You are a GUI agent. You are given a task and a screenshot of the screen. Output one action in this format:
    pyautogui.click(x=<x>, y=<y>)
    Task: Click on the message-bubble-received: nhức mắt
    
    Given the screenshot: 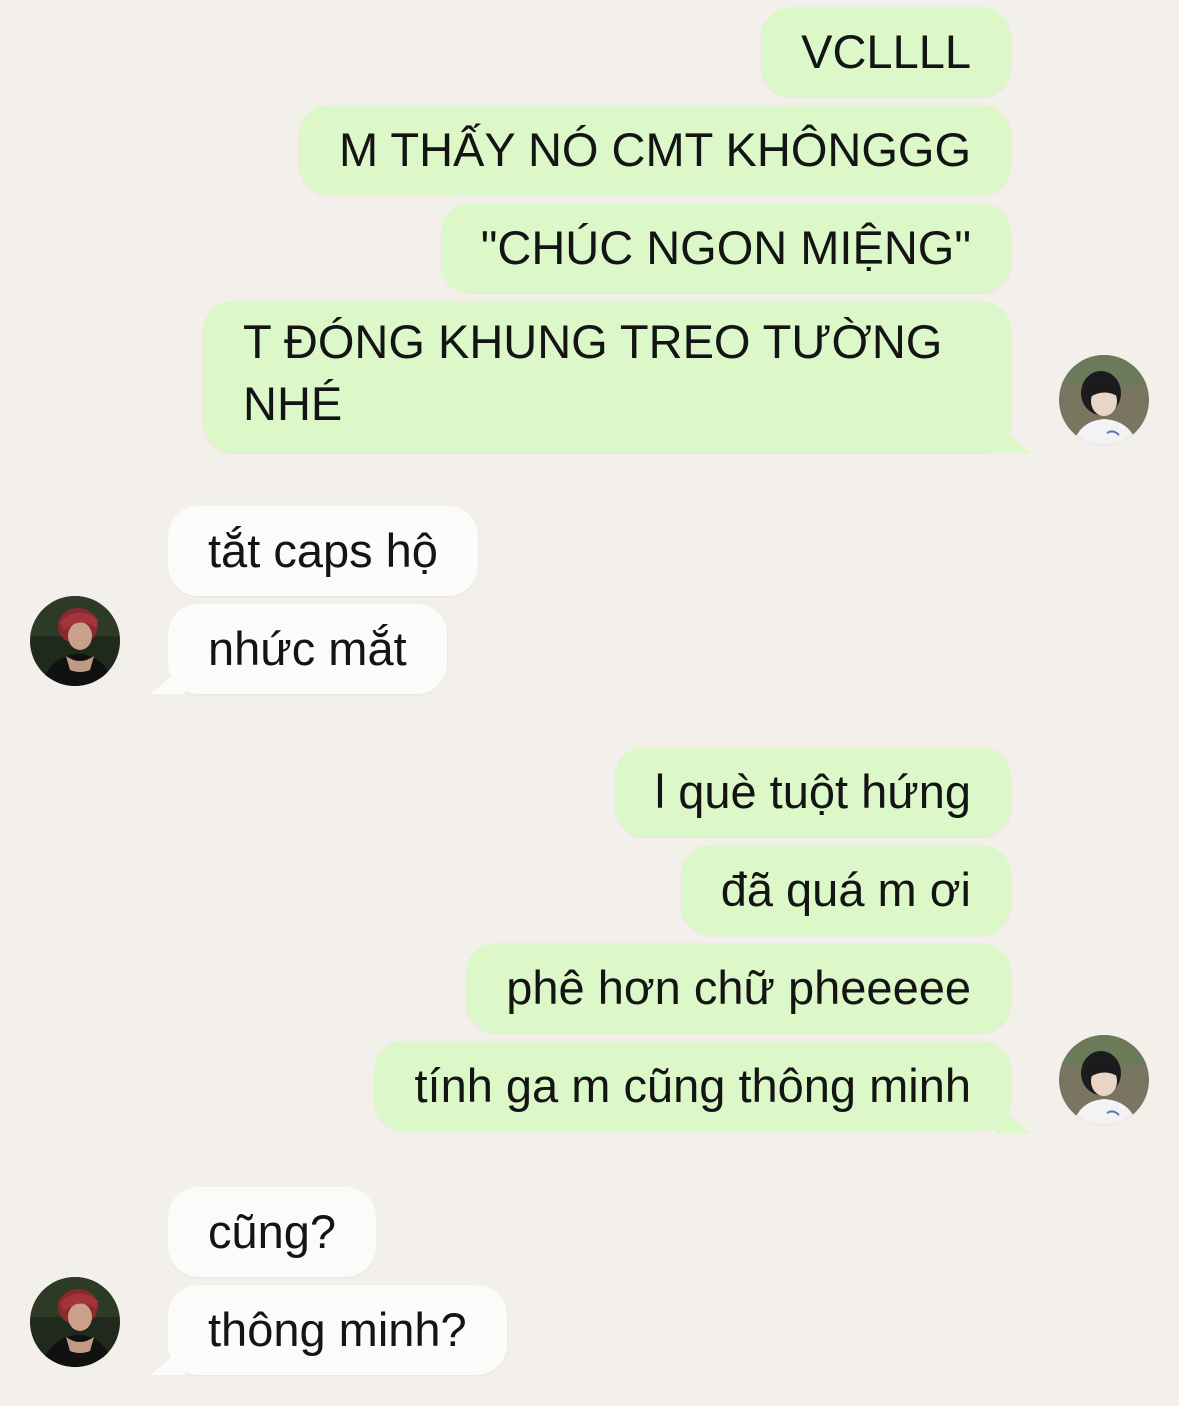 What is the action you would take?
    pyautogui.click(x=307, y=649)
    